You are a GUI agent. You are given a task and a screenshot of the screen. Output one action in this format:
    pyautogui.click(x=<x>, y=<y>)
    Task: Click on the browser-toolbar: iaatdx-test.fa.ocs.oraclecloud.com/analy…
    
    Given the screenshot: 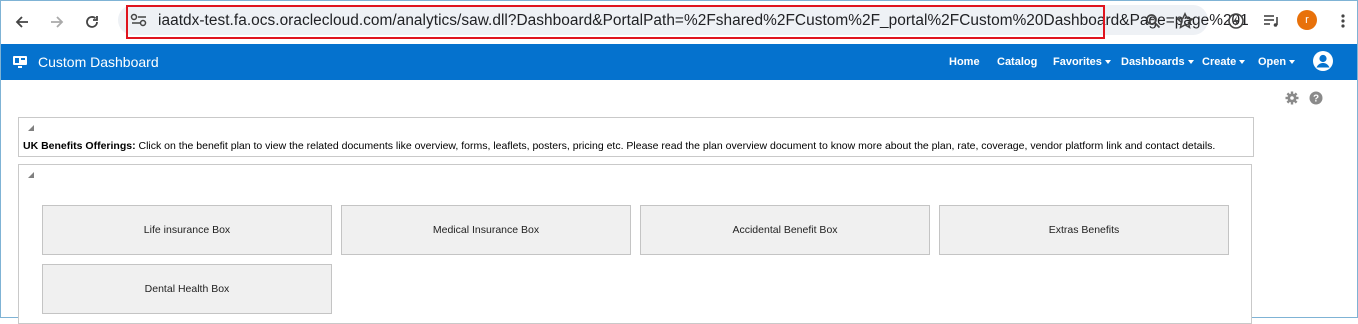 What is the action you would take?
    pyautogui.click(x=679, y=22)
    